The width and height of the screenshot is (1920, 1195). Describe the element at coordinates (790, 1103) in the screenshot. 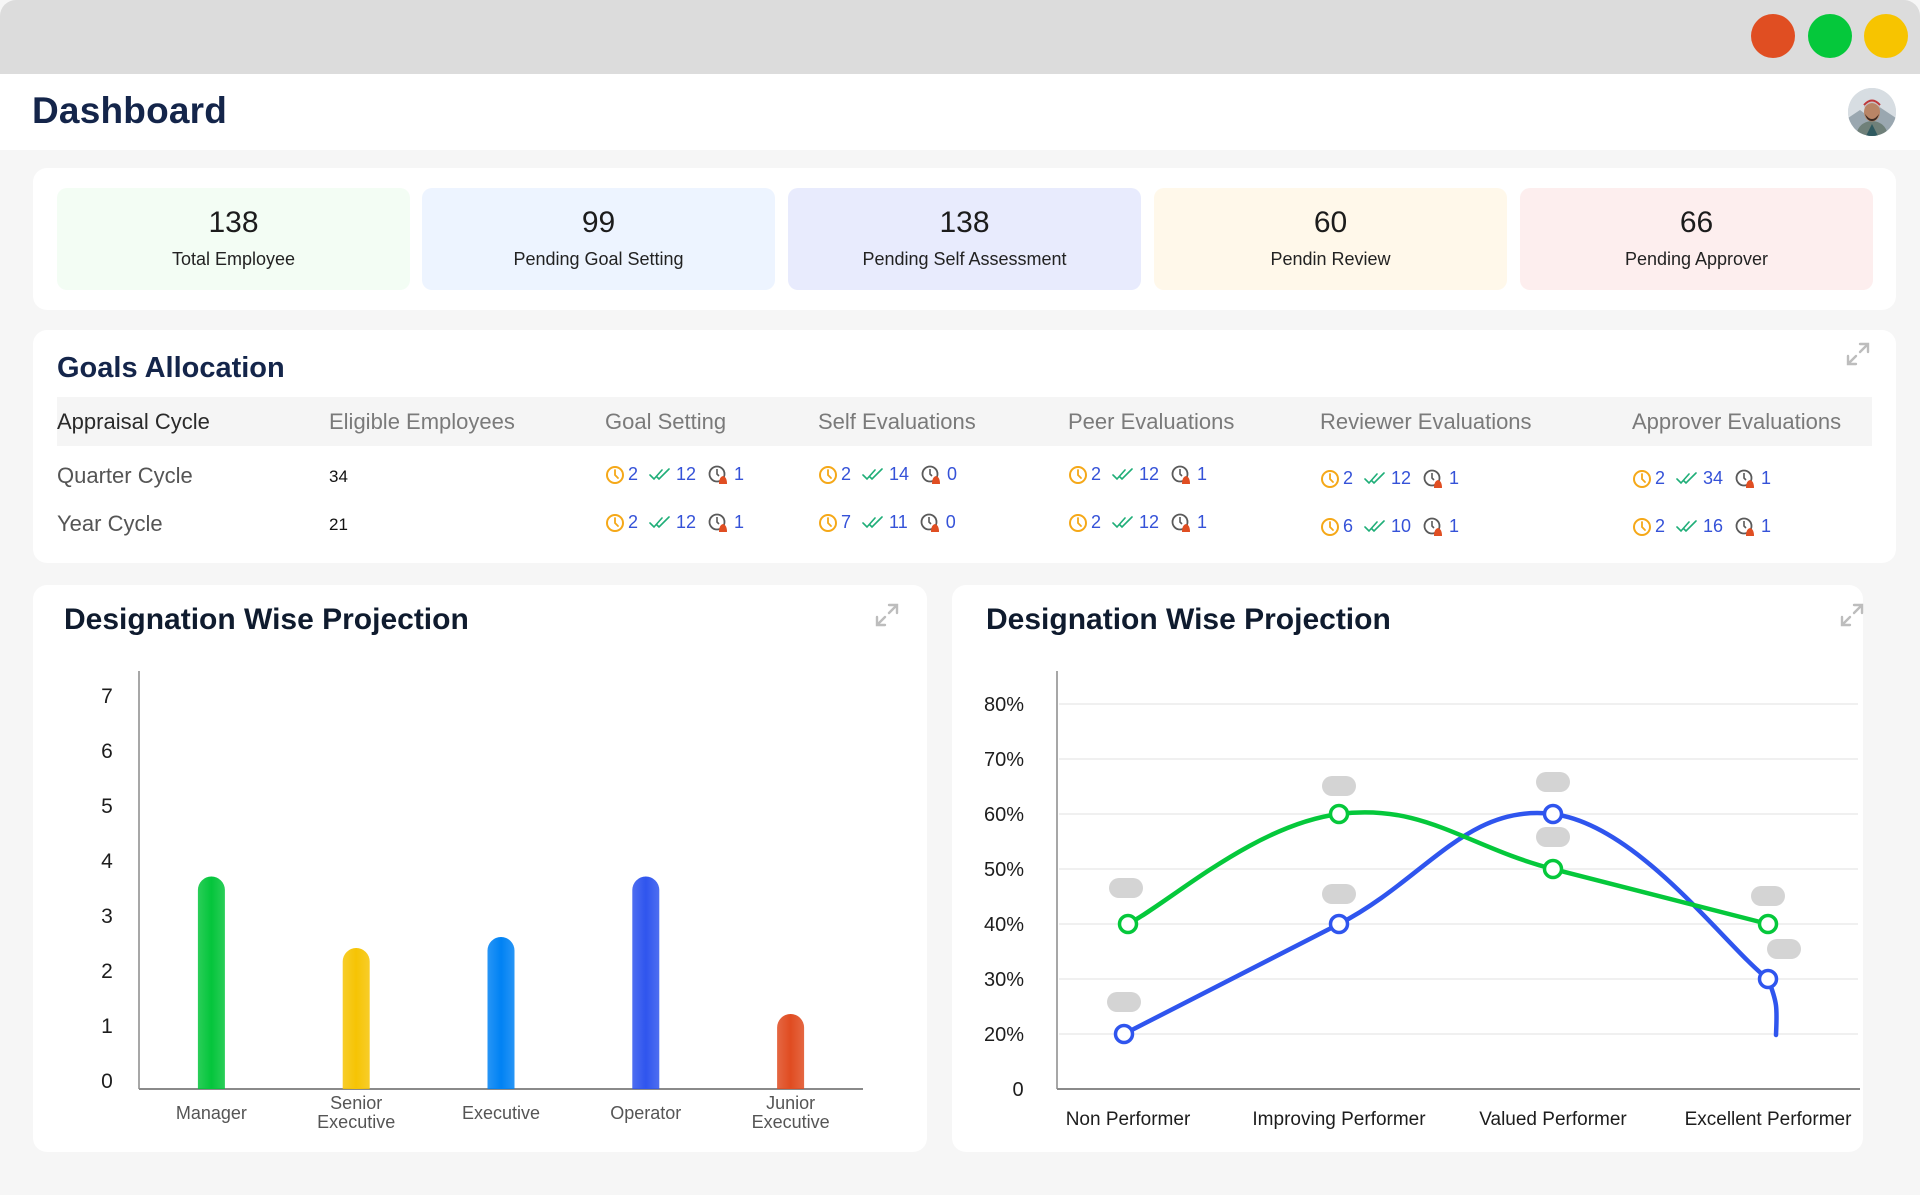

I see `x-tick-label: Junior` at that location.